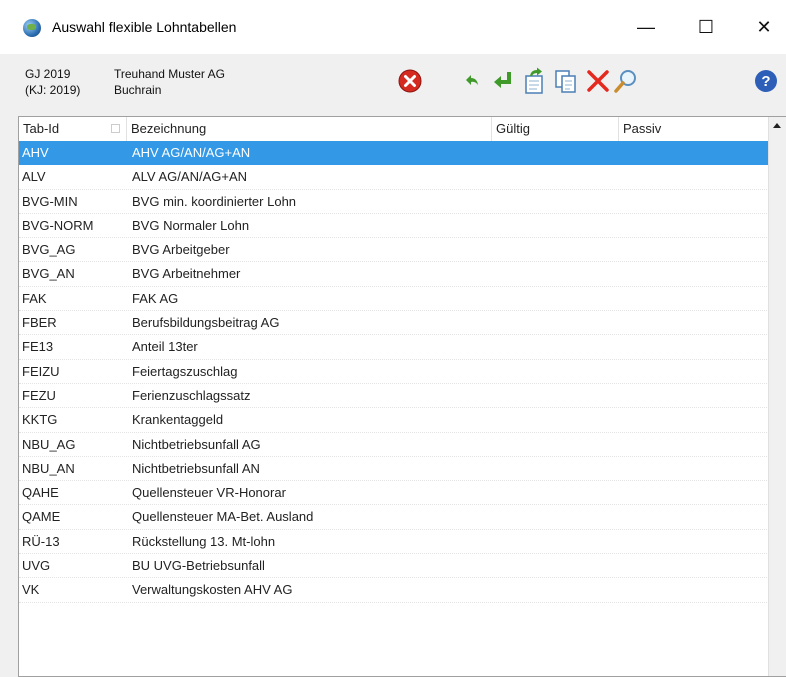 Image resolution: width=786 pixels, height=677 pixels. What do you see at coordinates (41, 541) in the screenshot?
I see `tab-id-cell: RÜ-13` at bounding box center [41, 541].